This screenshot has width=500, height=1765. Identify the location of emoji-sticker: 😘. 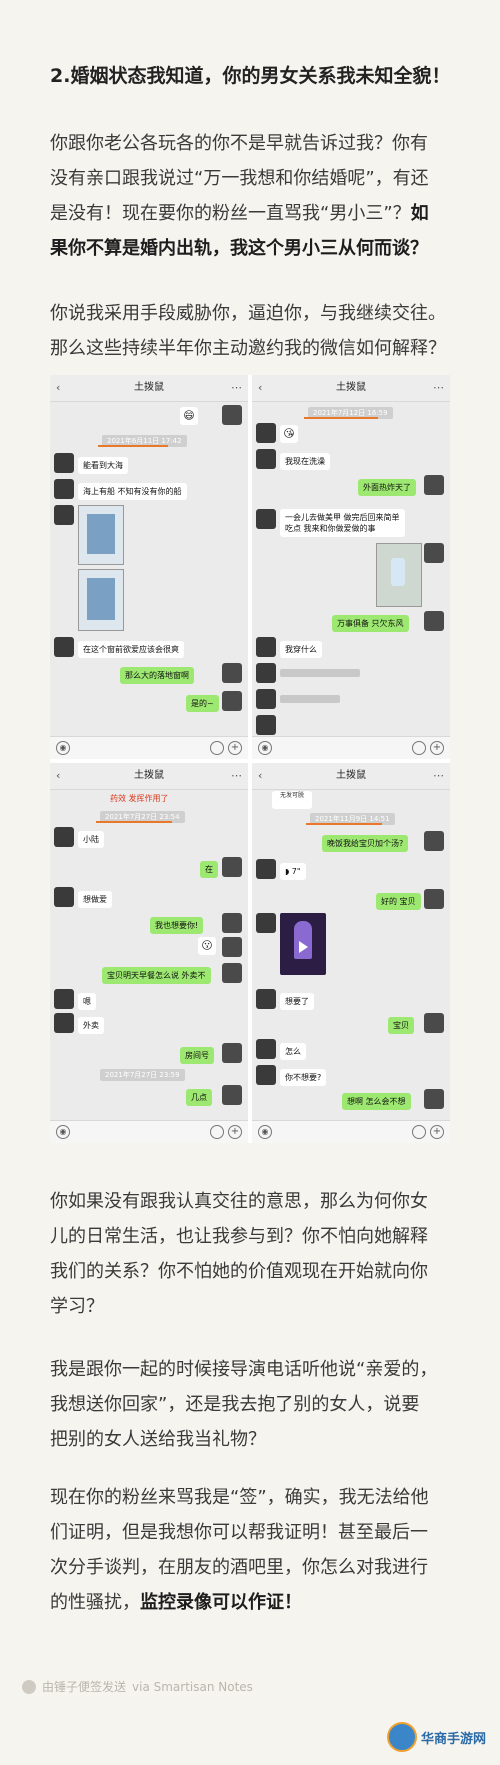
(289, 434).